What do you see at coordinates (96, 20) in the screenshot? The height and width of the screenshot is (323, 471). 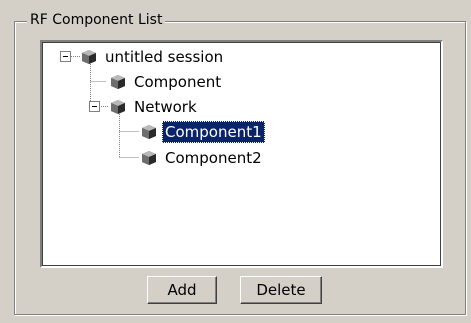 I see `group-title: RF Component List` at bounding box center [96, 20].